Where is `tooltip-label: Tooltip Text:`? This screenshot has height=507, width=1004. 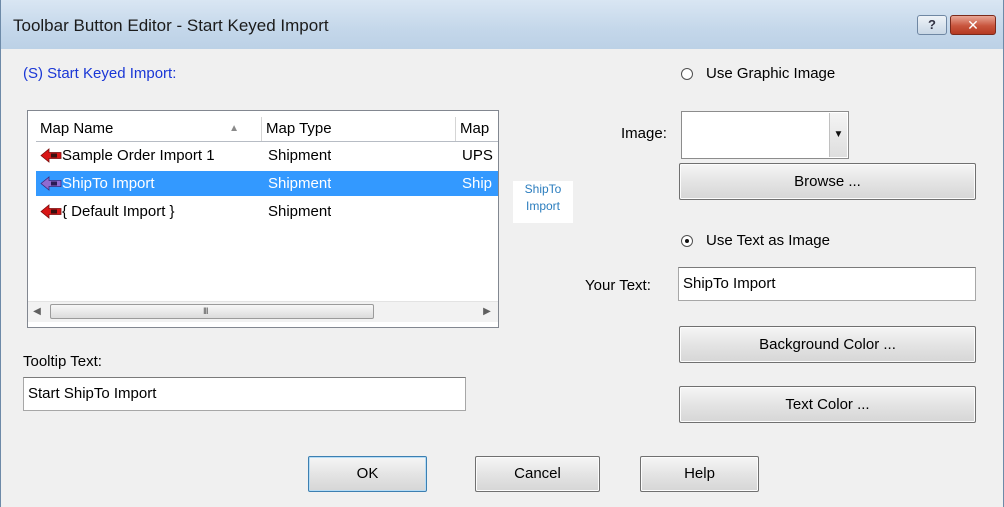
tooltip-label: Tooltip Text: is located at coordinates (62, 361).